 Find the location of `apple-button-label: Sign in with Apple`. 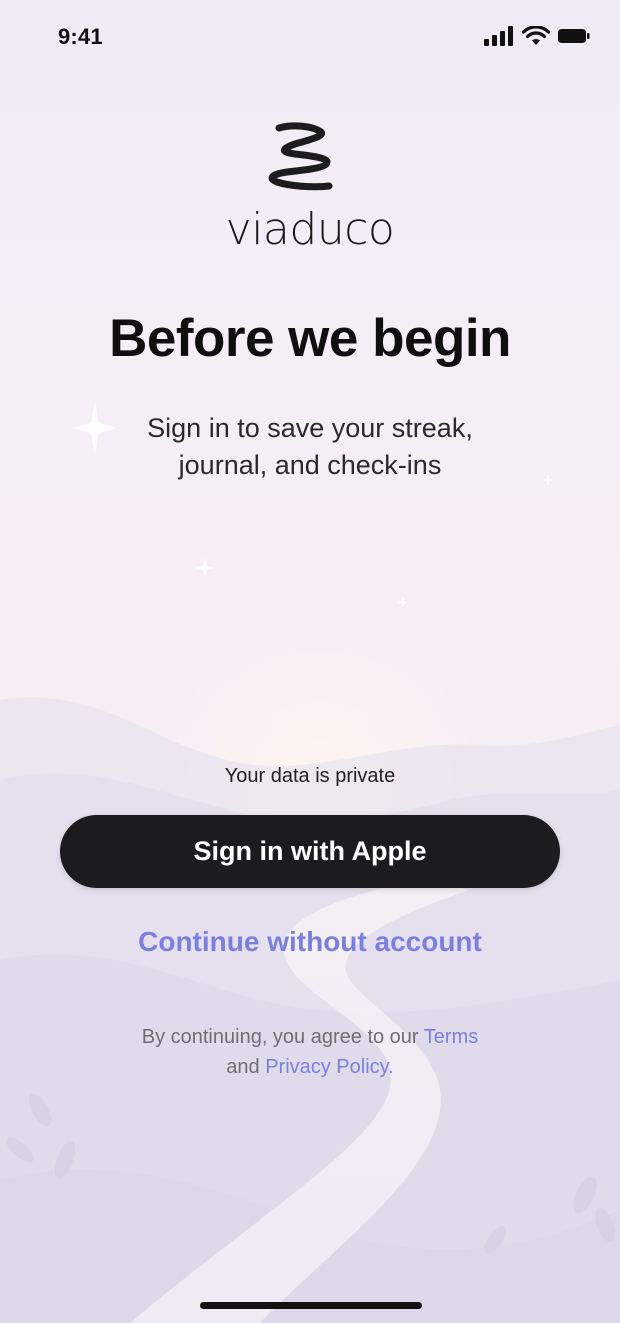

apple-button-label: Sign in with Apple is located at coordinates (310, 851).